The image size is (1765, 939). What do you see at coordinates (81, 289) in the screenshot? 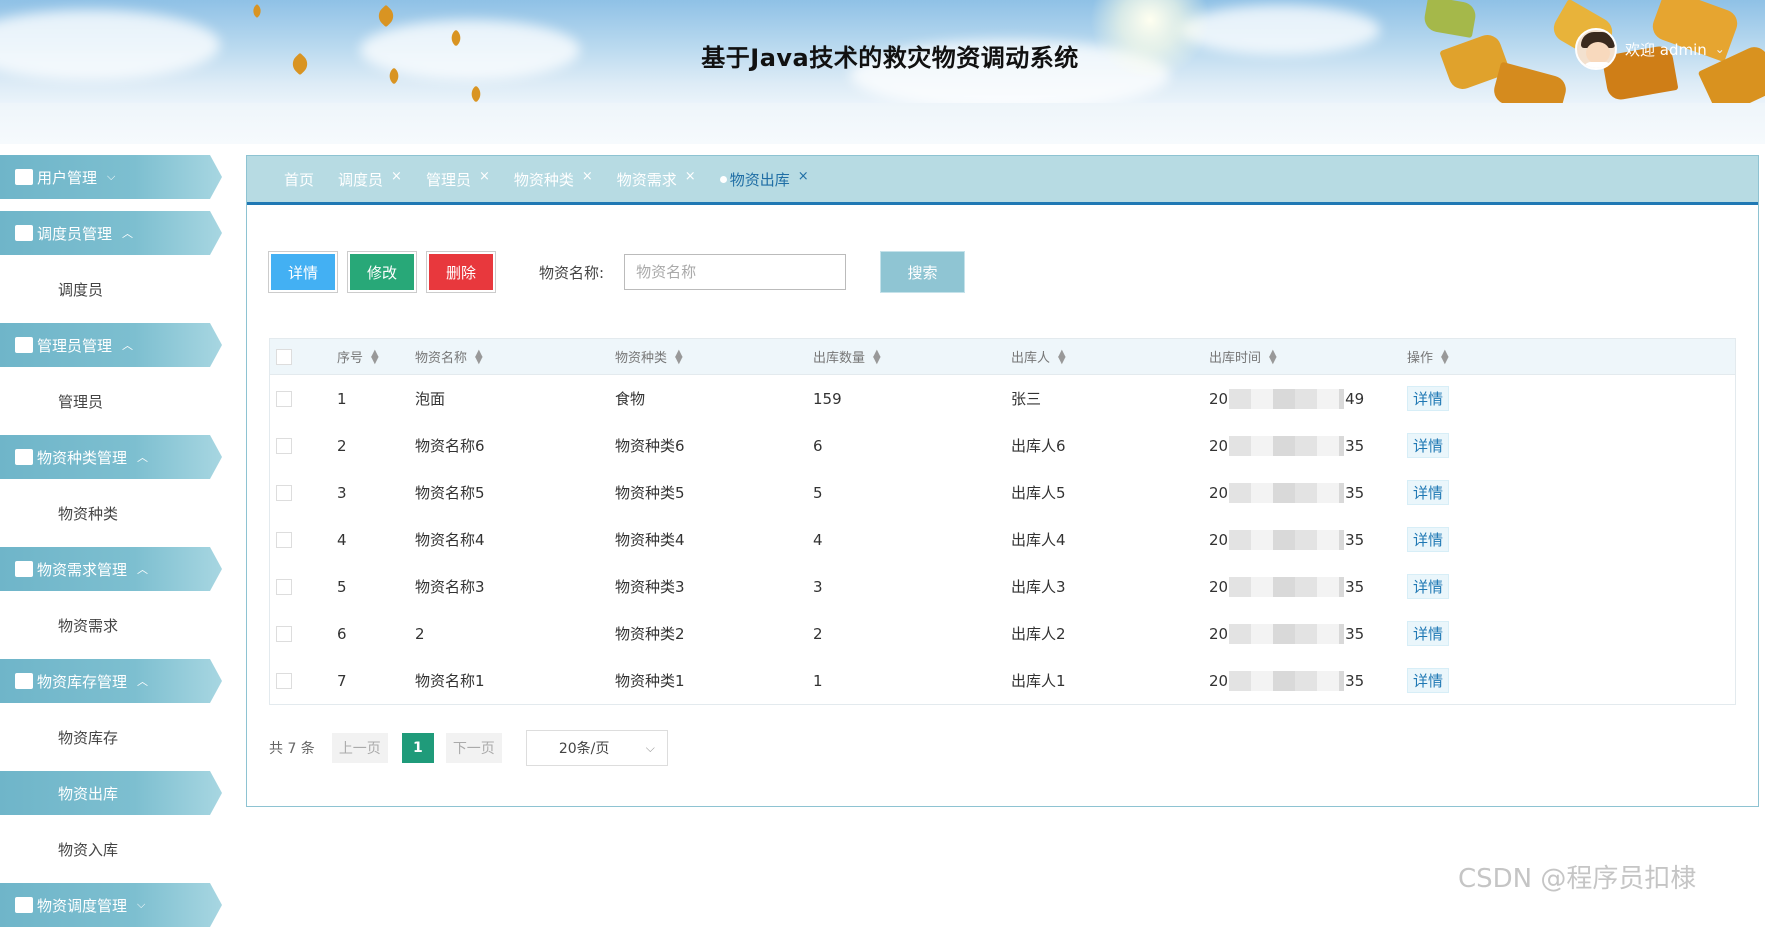
I see `sidebar-item-label: 调度员` at bounding box center [81, 289].